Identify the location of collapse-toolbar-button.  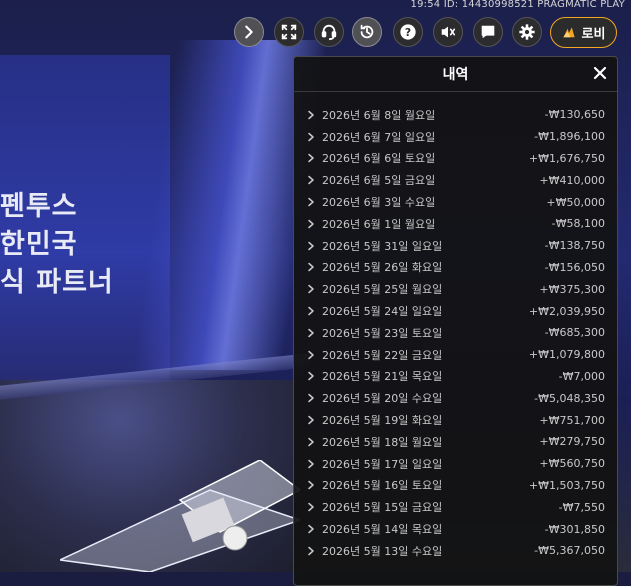
(249, 32).